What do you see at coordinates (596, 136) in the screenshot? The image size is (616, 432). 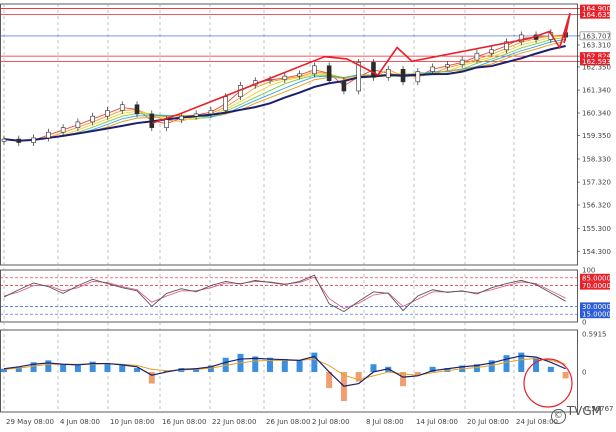 I see `y-tick-label: 159.350` at bounding box center [596, 136].